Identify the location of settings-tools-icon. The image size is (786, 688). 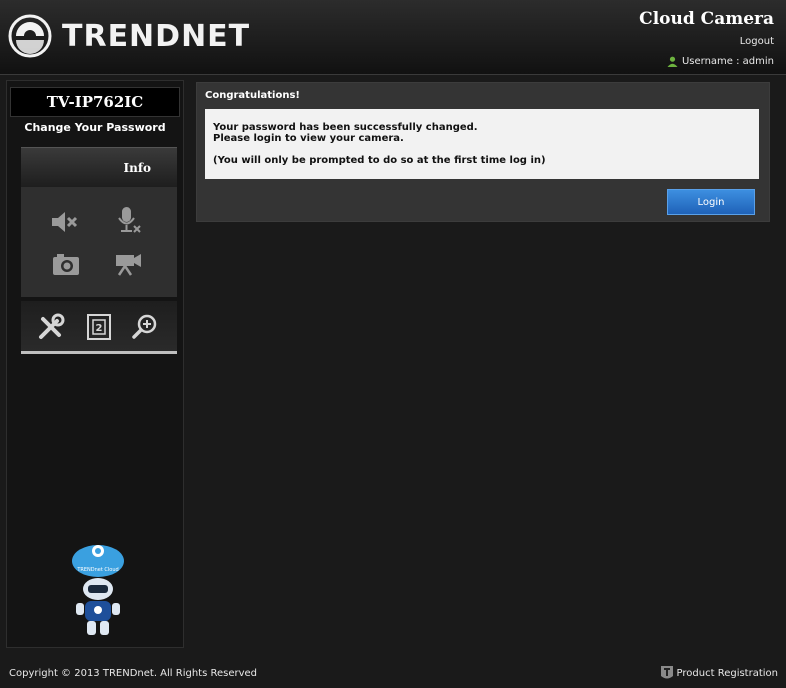
(51, 327).